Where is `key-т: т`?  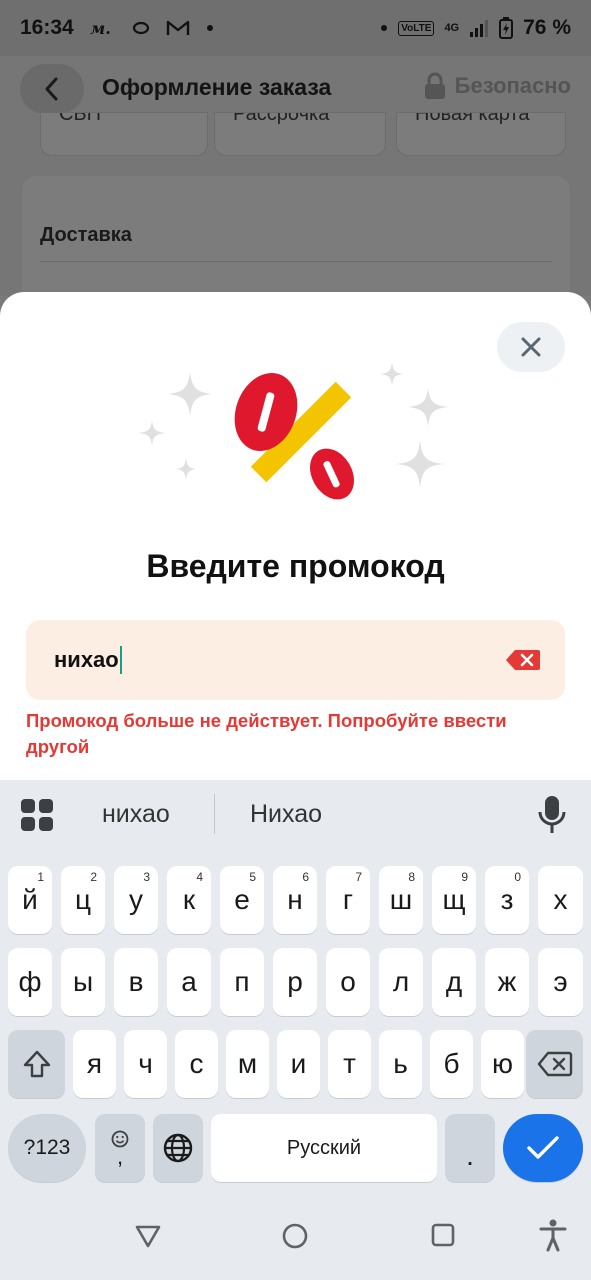 key-т: т is located at coordinates (349, 1064).